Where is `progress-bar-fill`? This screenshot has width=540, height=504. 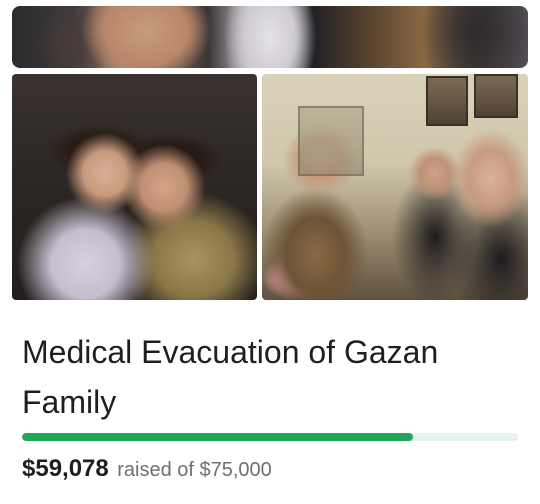 progress-bar-fill is located at coordinates (217, 437).